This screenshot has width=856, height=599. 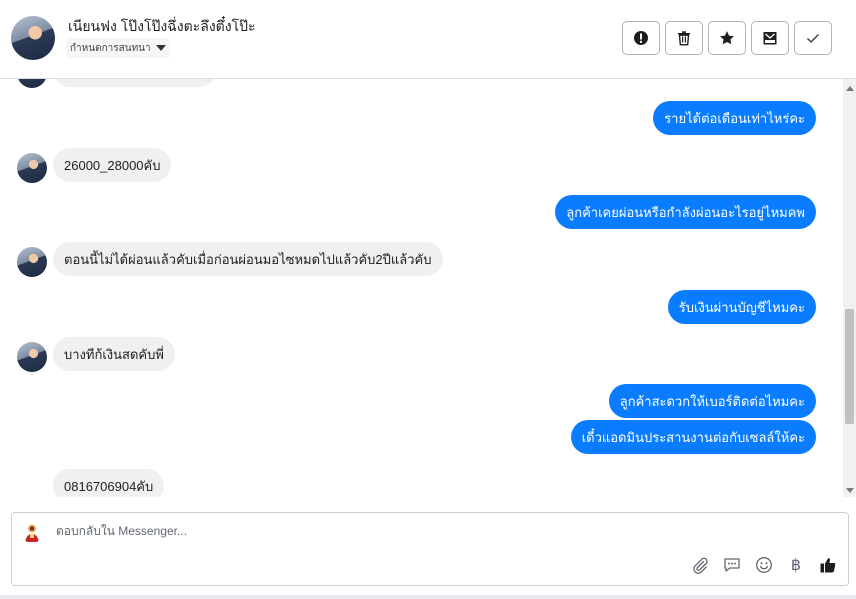 I want to click on bottom-divider, so click(x=428, y=597).